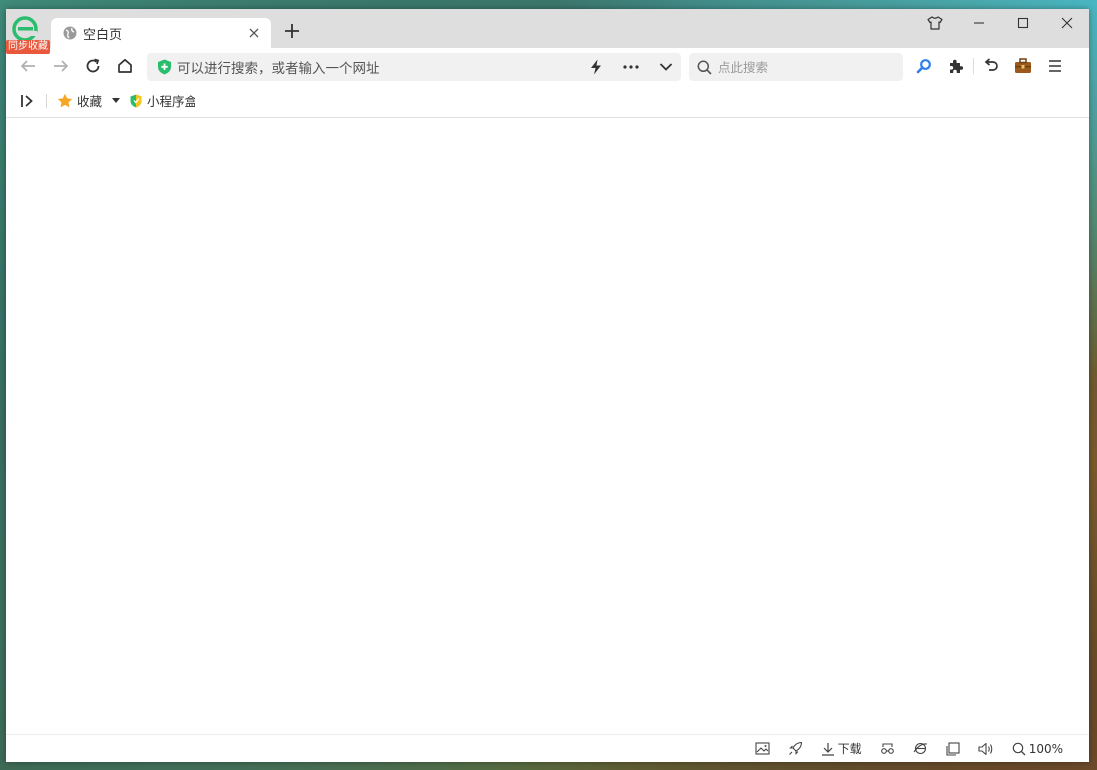  What do you see at coordinates (161, 33) in the screenshot?
I see `tab-blank-page: 空白页` at bounding box center [161, 33].